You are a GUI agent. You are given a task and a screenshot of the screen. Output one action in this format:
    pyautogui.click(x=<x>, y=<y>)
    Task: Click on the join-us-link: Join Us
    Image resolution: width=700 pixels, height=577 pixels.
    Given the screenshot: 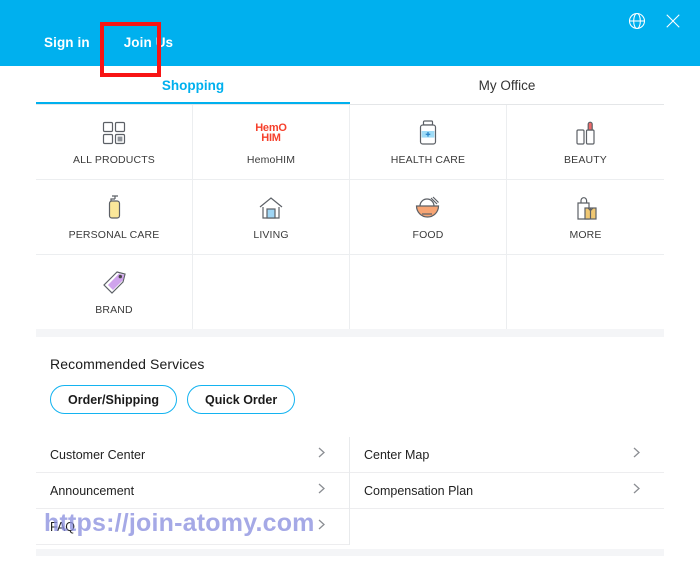 What is the action you would take?
    pyautogui.click(x=148, y=43)
    